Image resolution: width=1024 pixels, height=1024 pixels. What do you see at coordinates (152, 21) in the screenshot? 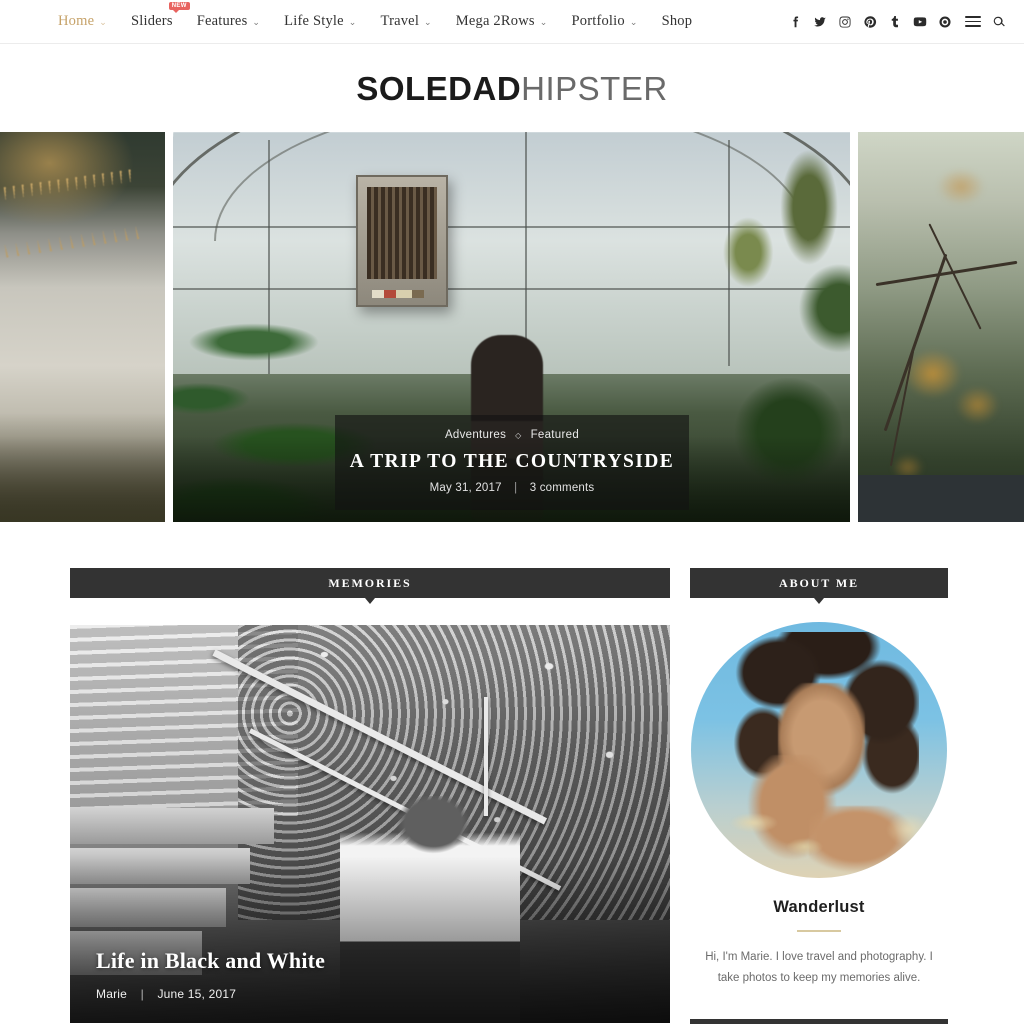
I see `nav-label: Sliders` at bounding box center [152, 21].